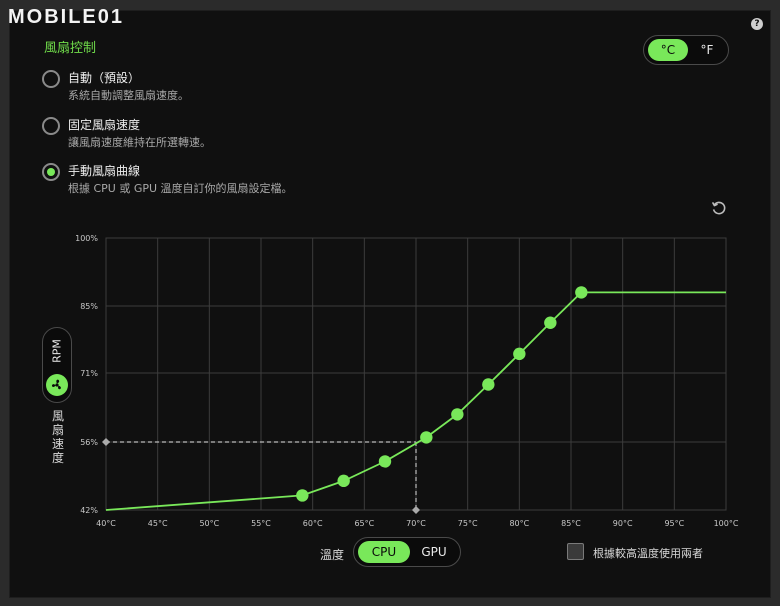 This screenshot has height=606, width=780. Describe the element at coordinates (313, 523) in the screenshot. I see `x-tick-label: 60°C` at that location.